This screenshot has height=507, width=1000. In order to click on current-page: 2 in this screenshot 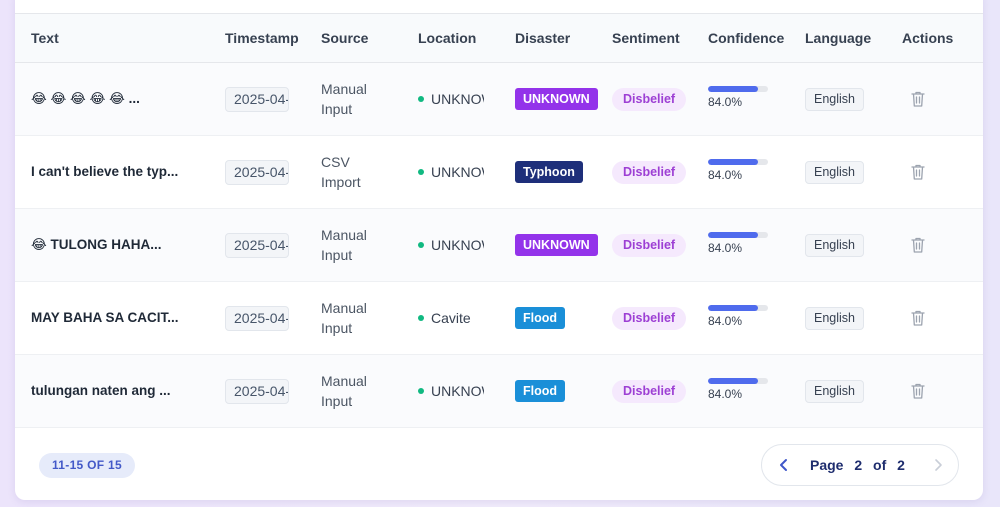, I will do `click(858, 465)`.